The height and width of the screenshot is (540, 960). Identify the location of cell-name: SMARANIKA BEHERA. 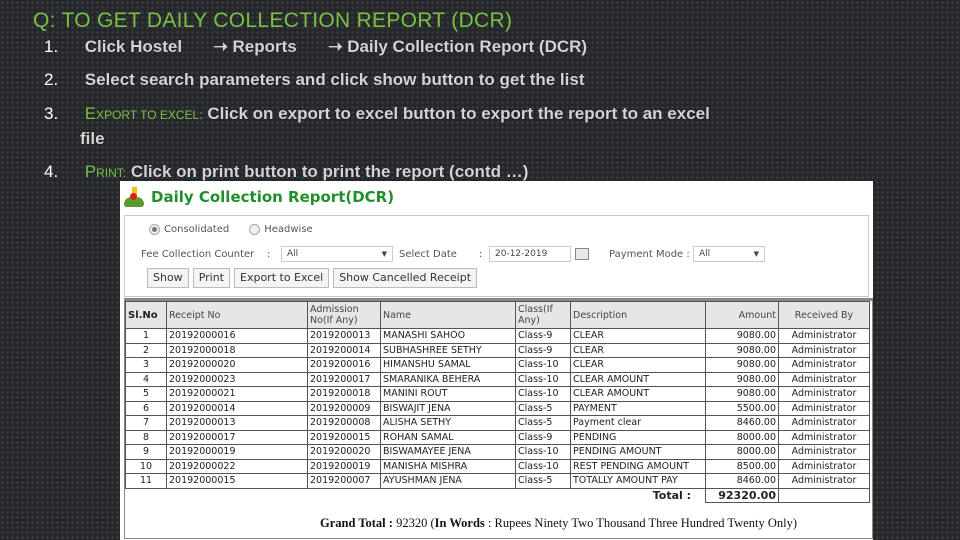
(448, 379).